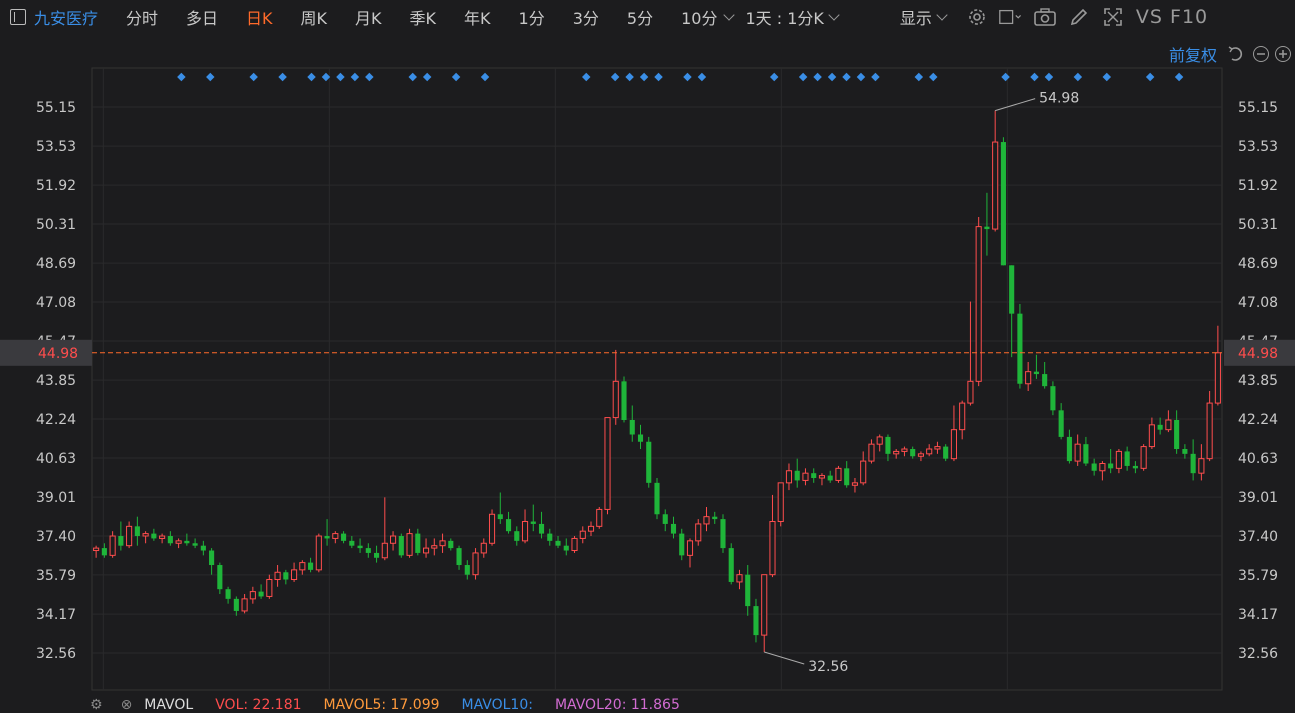 The width and height of the screenshot is (1295, 713). I want to click on last-price-label-left: 44.98, so click(58, 354).